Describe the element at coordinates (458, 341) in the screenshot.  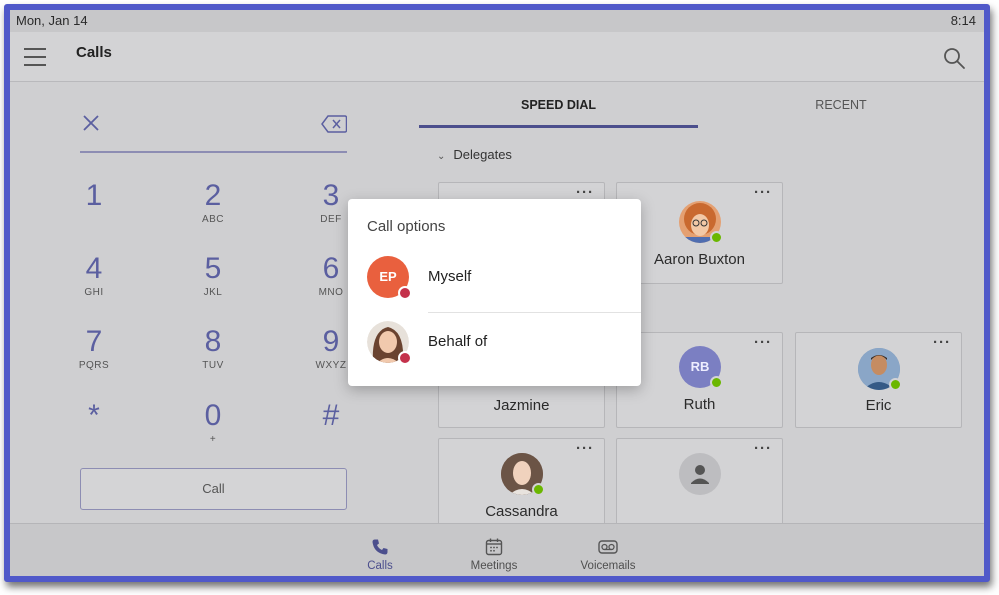
I see `option-label: Behalf of` at that location.